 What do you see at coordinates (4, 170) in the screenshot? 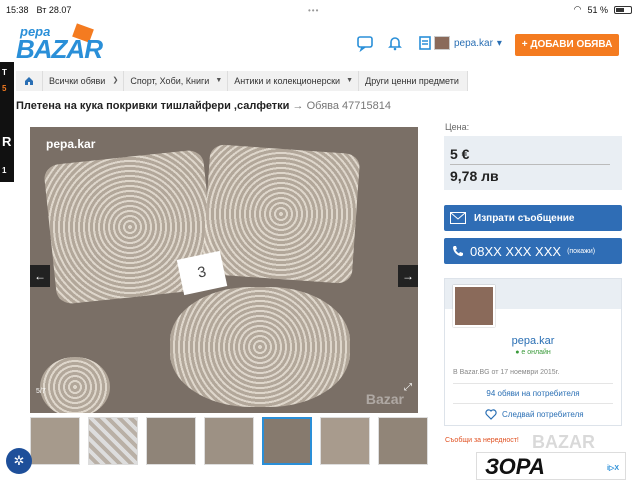
I see `side-ad-text: 1` at bounding box center [4, 170].